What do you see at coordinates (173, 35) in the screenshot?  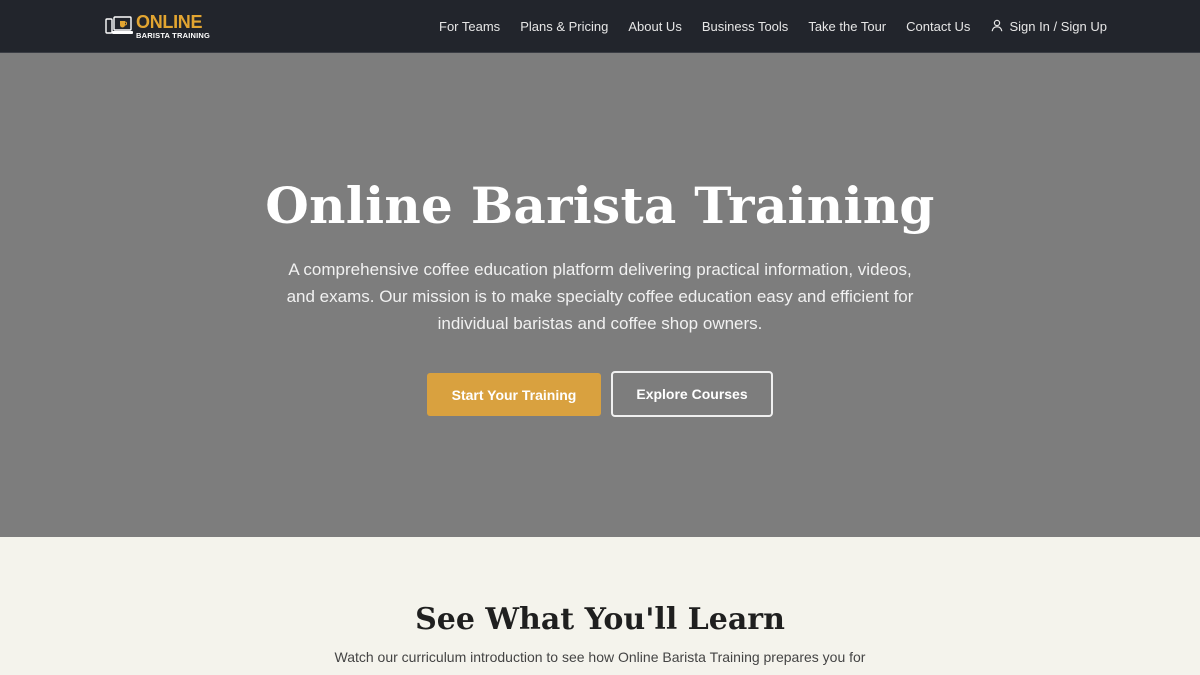 I see `logo-subtitle: BARISTA TRAINING` at bounding box center [173, 35].